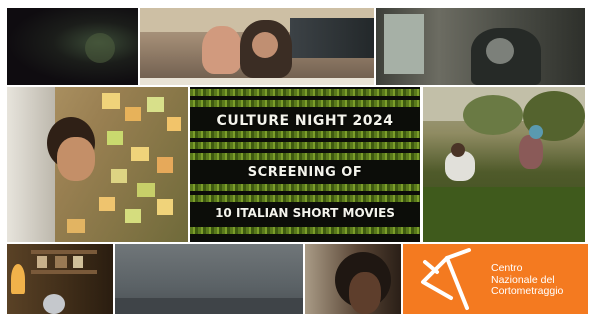 The width and height of the screenshot is (593, 320). What do you see at coordinates (446, 279) in the screenshot?
I see `cnc-logo-icon` at bounding box center [446, 279].